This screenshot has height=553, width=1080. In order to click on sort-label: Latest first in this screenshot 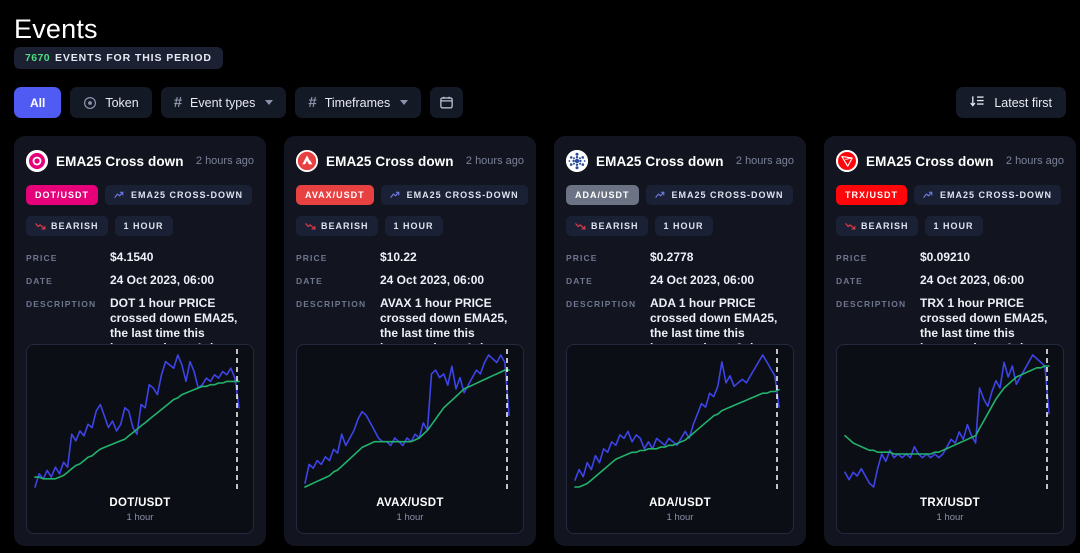, I will do `click(1023, 102)`.